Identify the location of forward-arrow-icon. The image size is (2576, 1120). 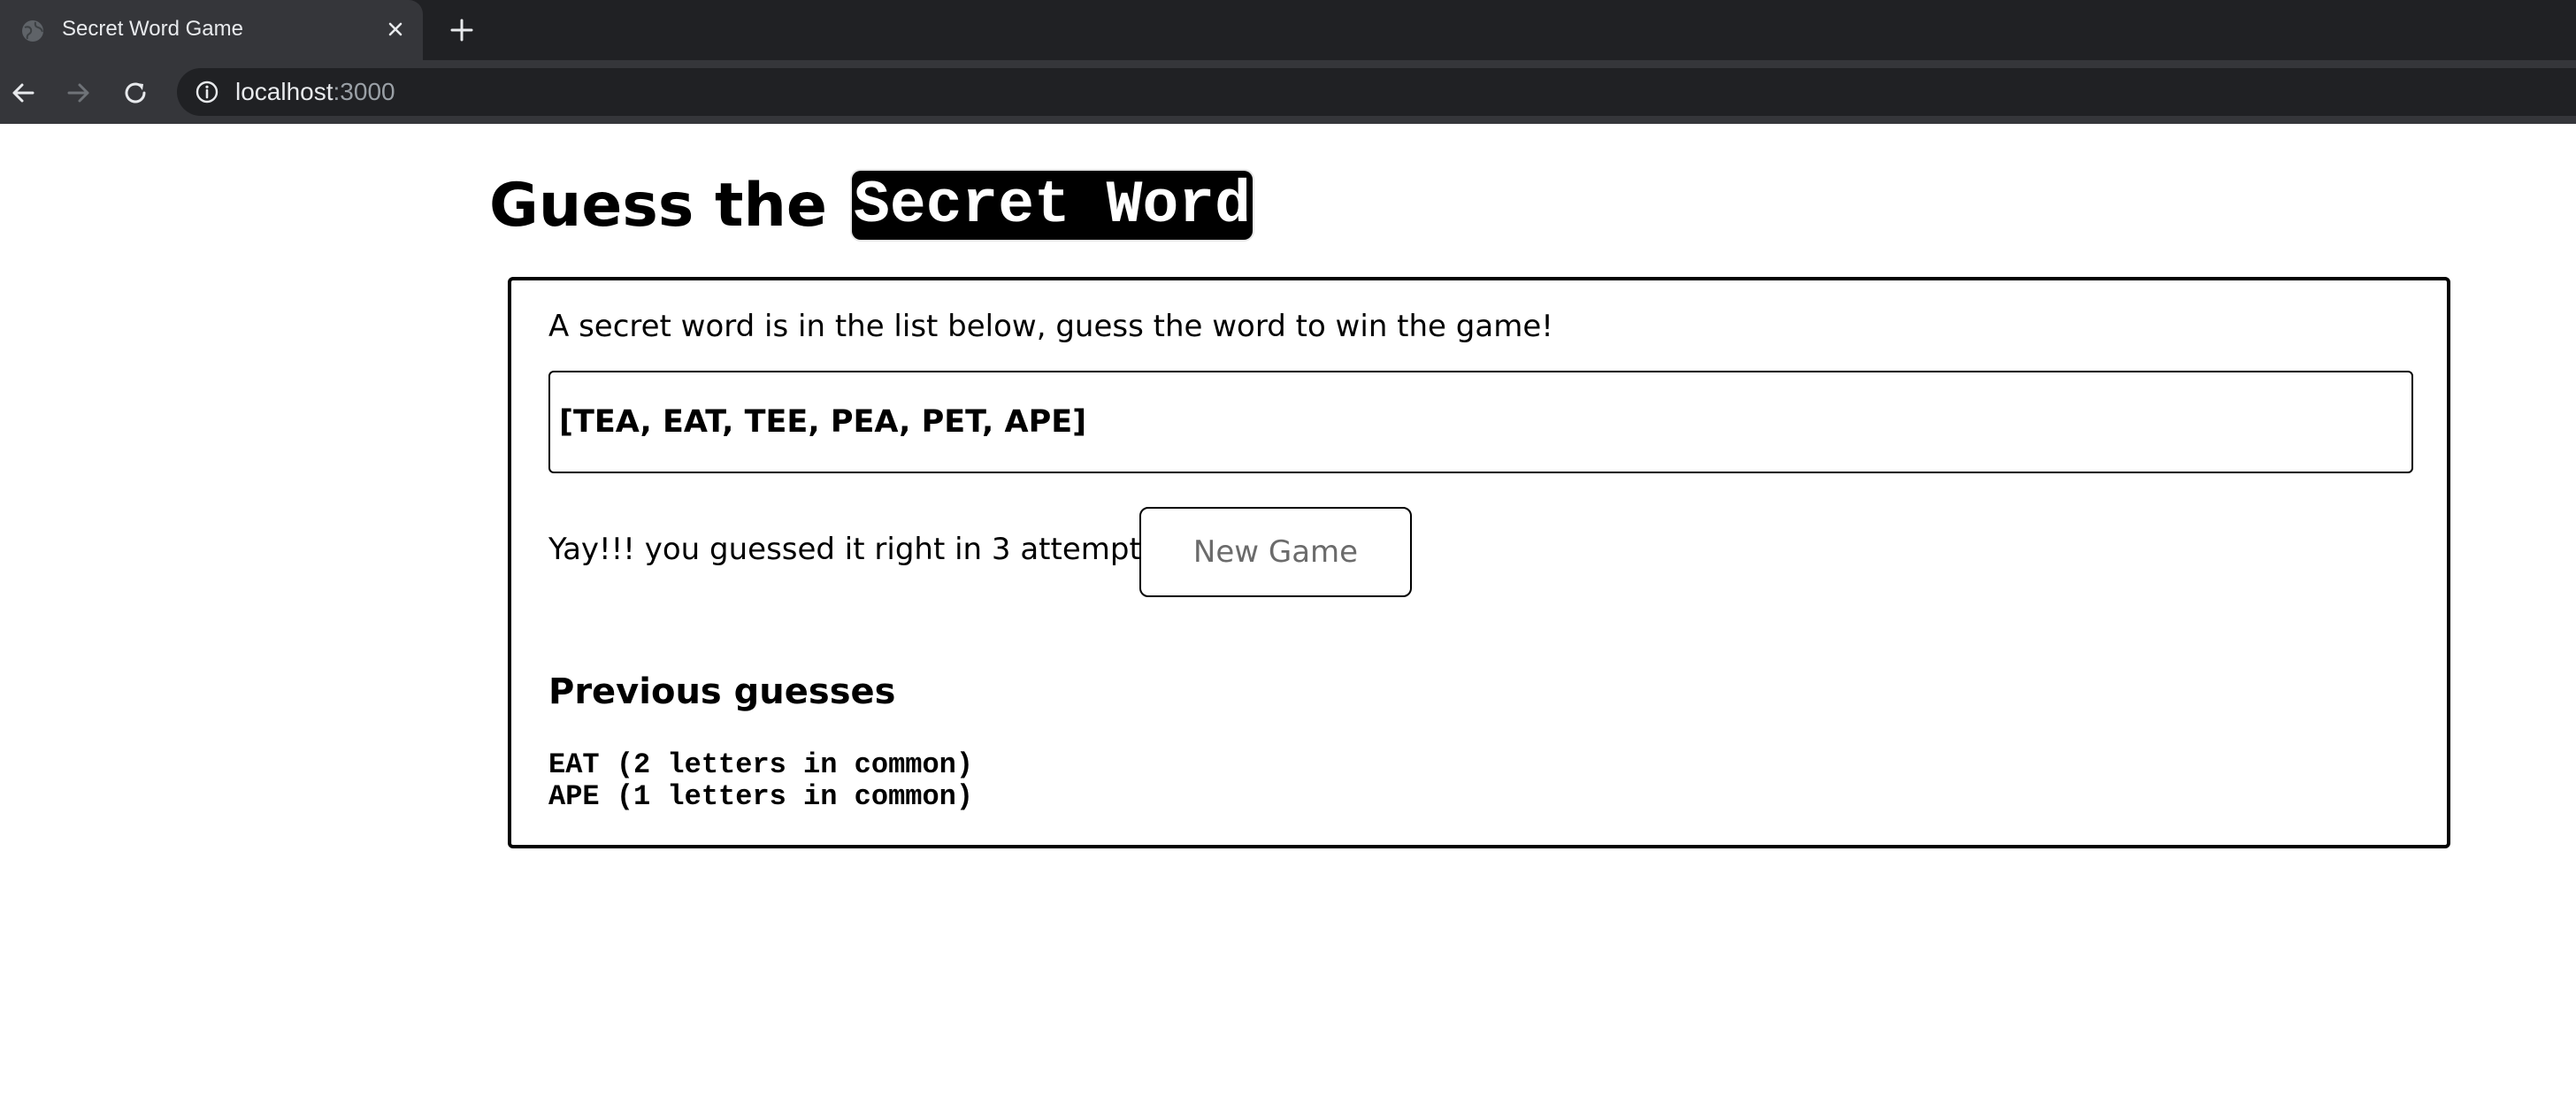
(79, 93).